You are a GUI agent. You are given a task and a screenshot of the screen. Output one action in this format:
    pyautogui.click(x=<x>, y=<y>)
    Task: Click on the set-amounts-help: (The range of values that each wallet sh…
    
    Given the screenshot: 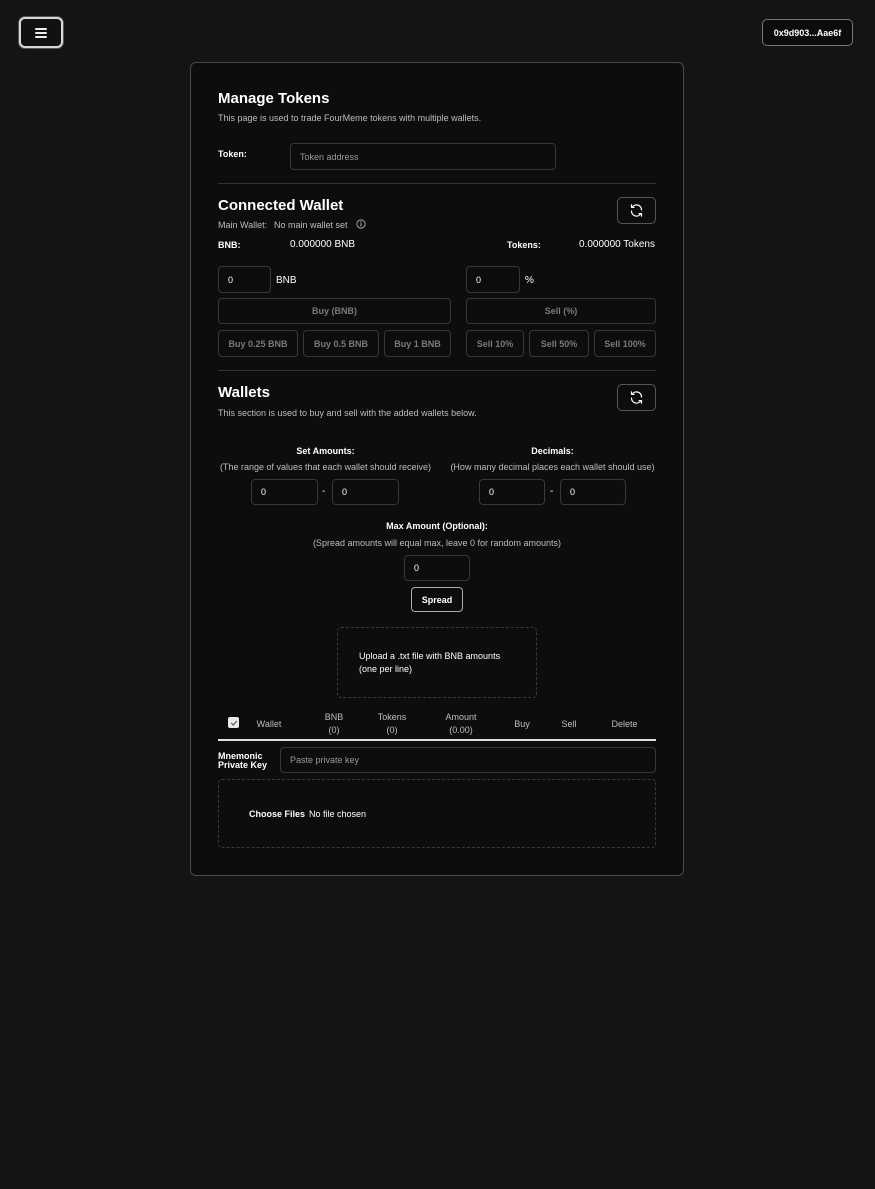 What is the action you would take?
    pyautogui.click(x=325, y=467)
    